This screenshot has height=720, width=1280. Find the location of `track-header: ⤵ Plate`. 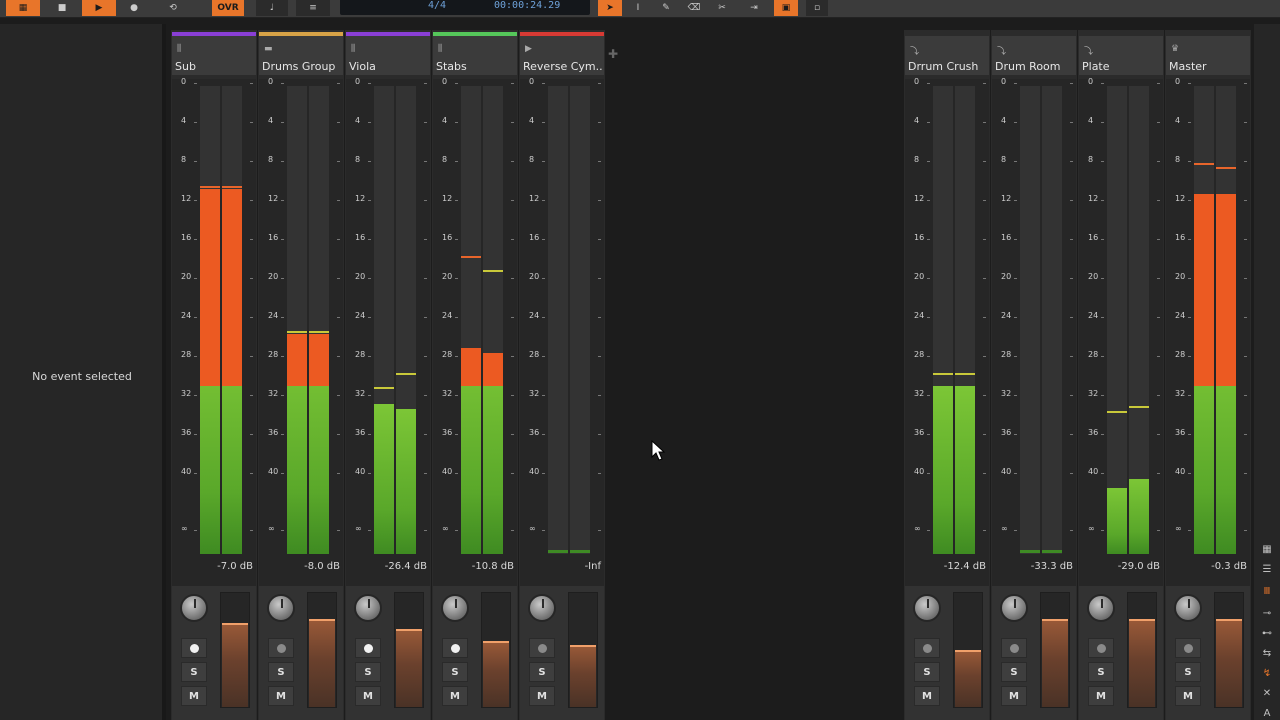

track-header: ⤵ Plate is located at coordinates (1121, 55).